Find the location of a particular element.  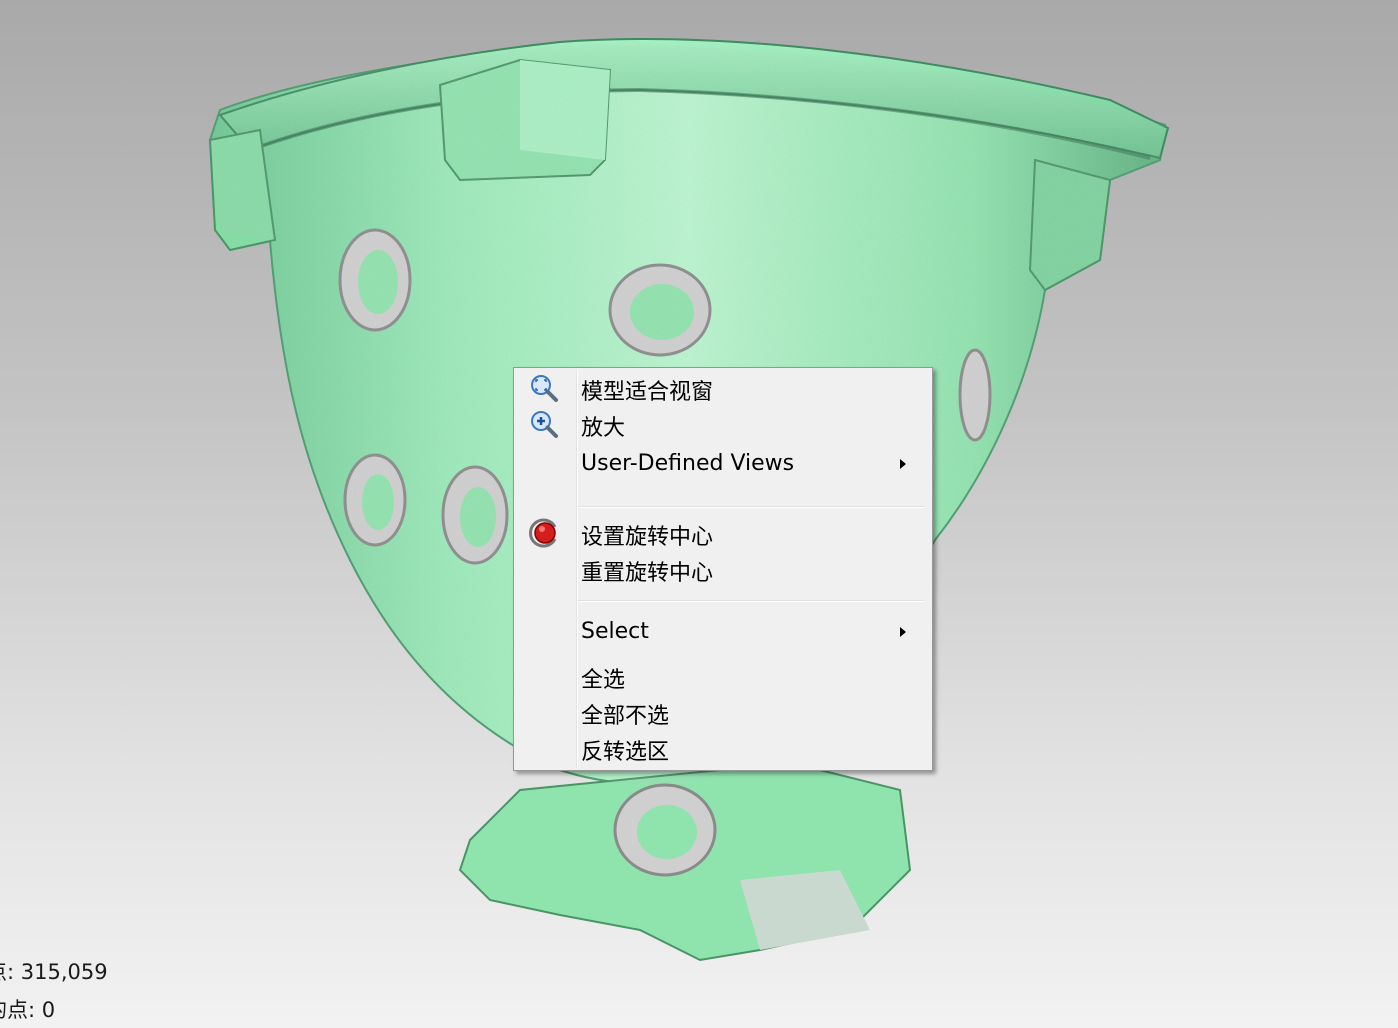

menu-item-label: 反转选区 is located at coordinates (625, 752).